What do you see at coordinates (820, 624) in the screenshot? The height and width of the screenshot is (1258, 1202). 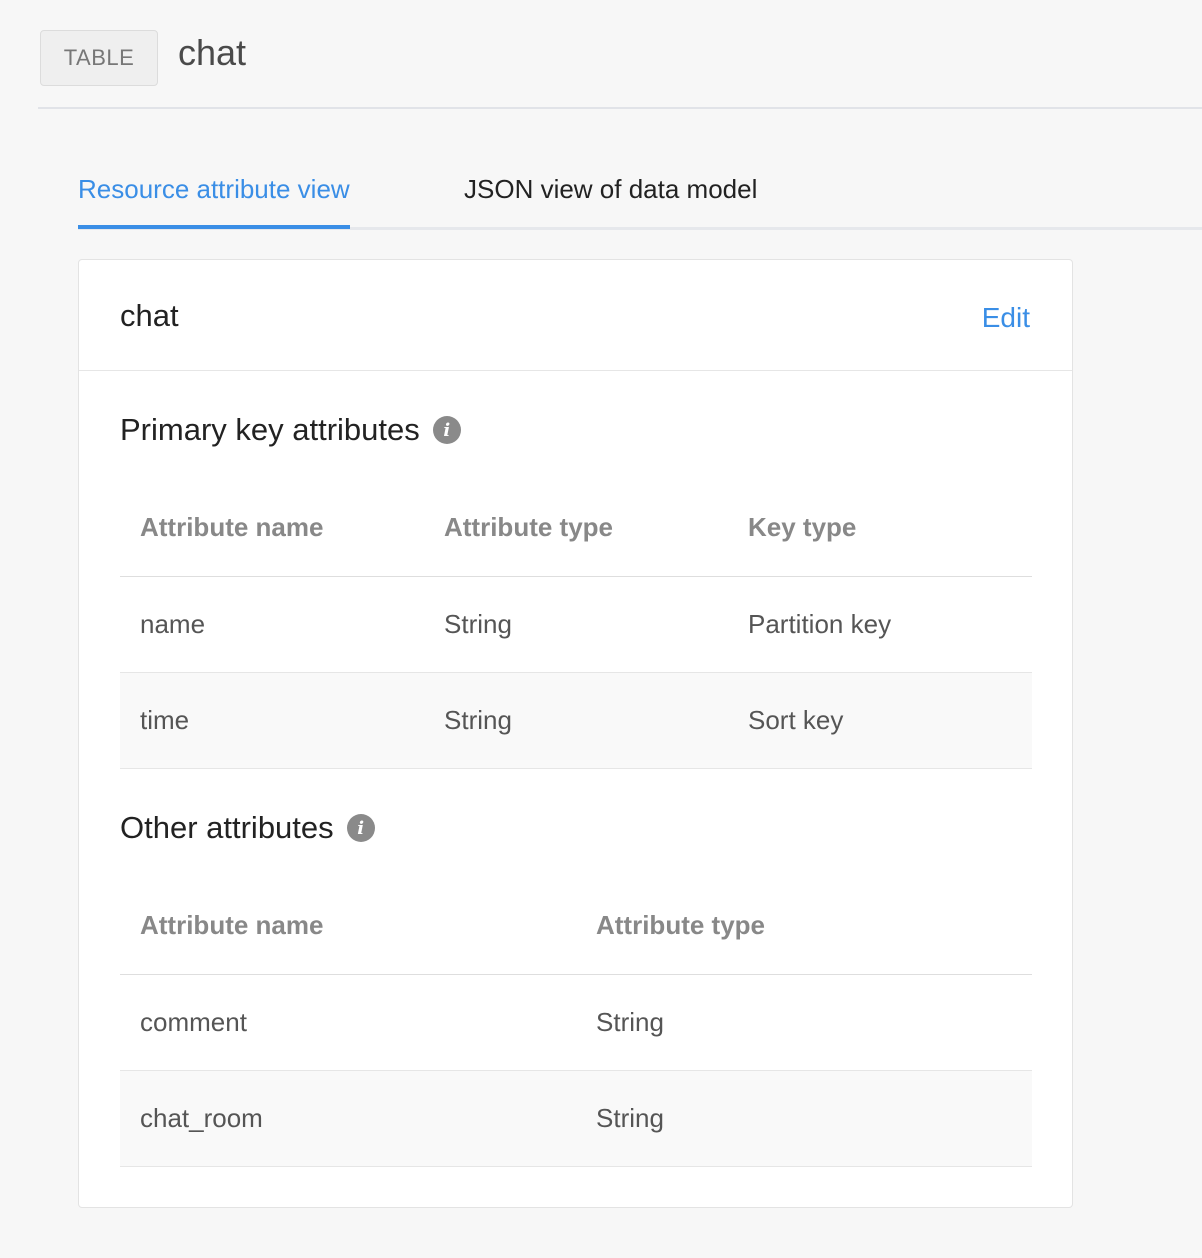 I see `key-type-cell: Partition key` at bounding box center [820, 624].